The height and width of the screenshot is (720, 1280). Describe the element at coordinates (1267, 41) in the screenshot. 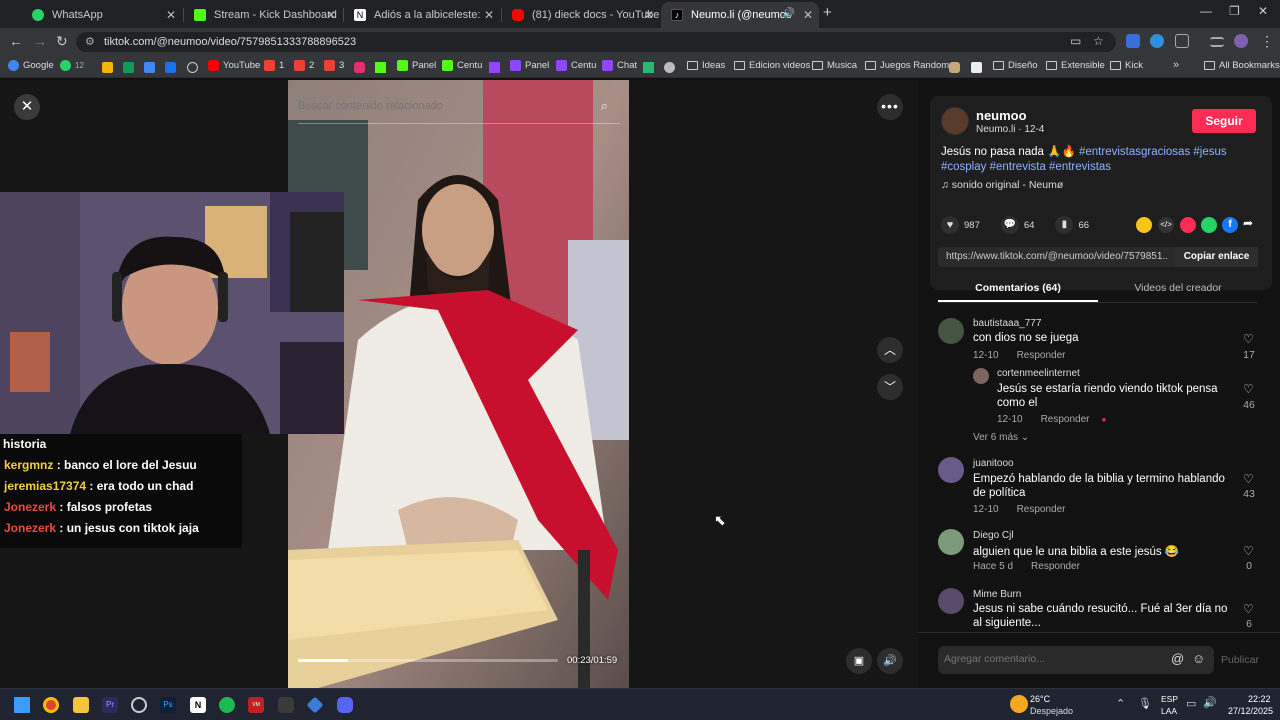

I see `menu-icon: ⋮` at that location.